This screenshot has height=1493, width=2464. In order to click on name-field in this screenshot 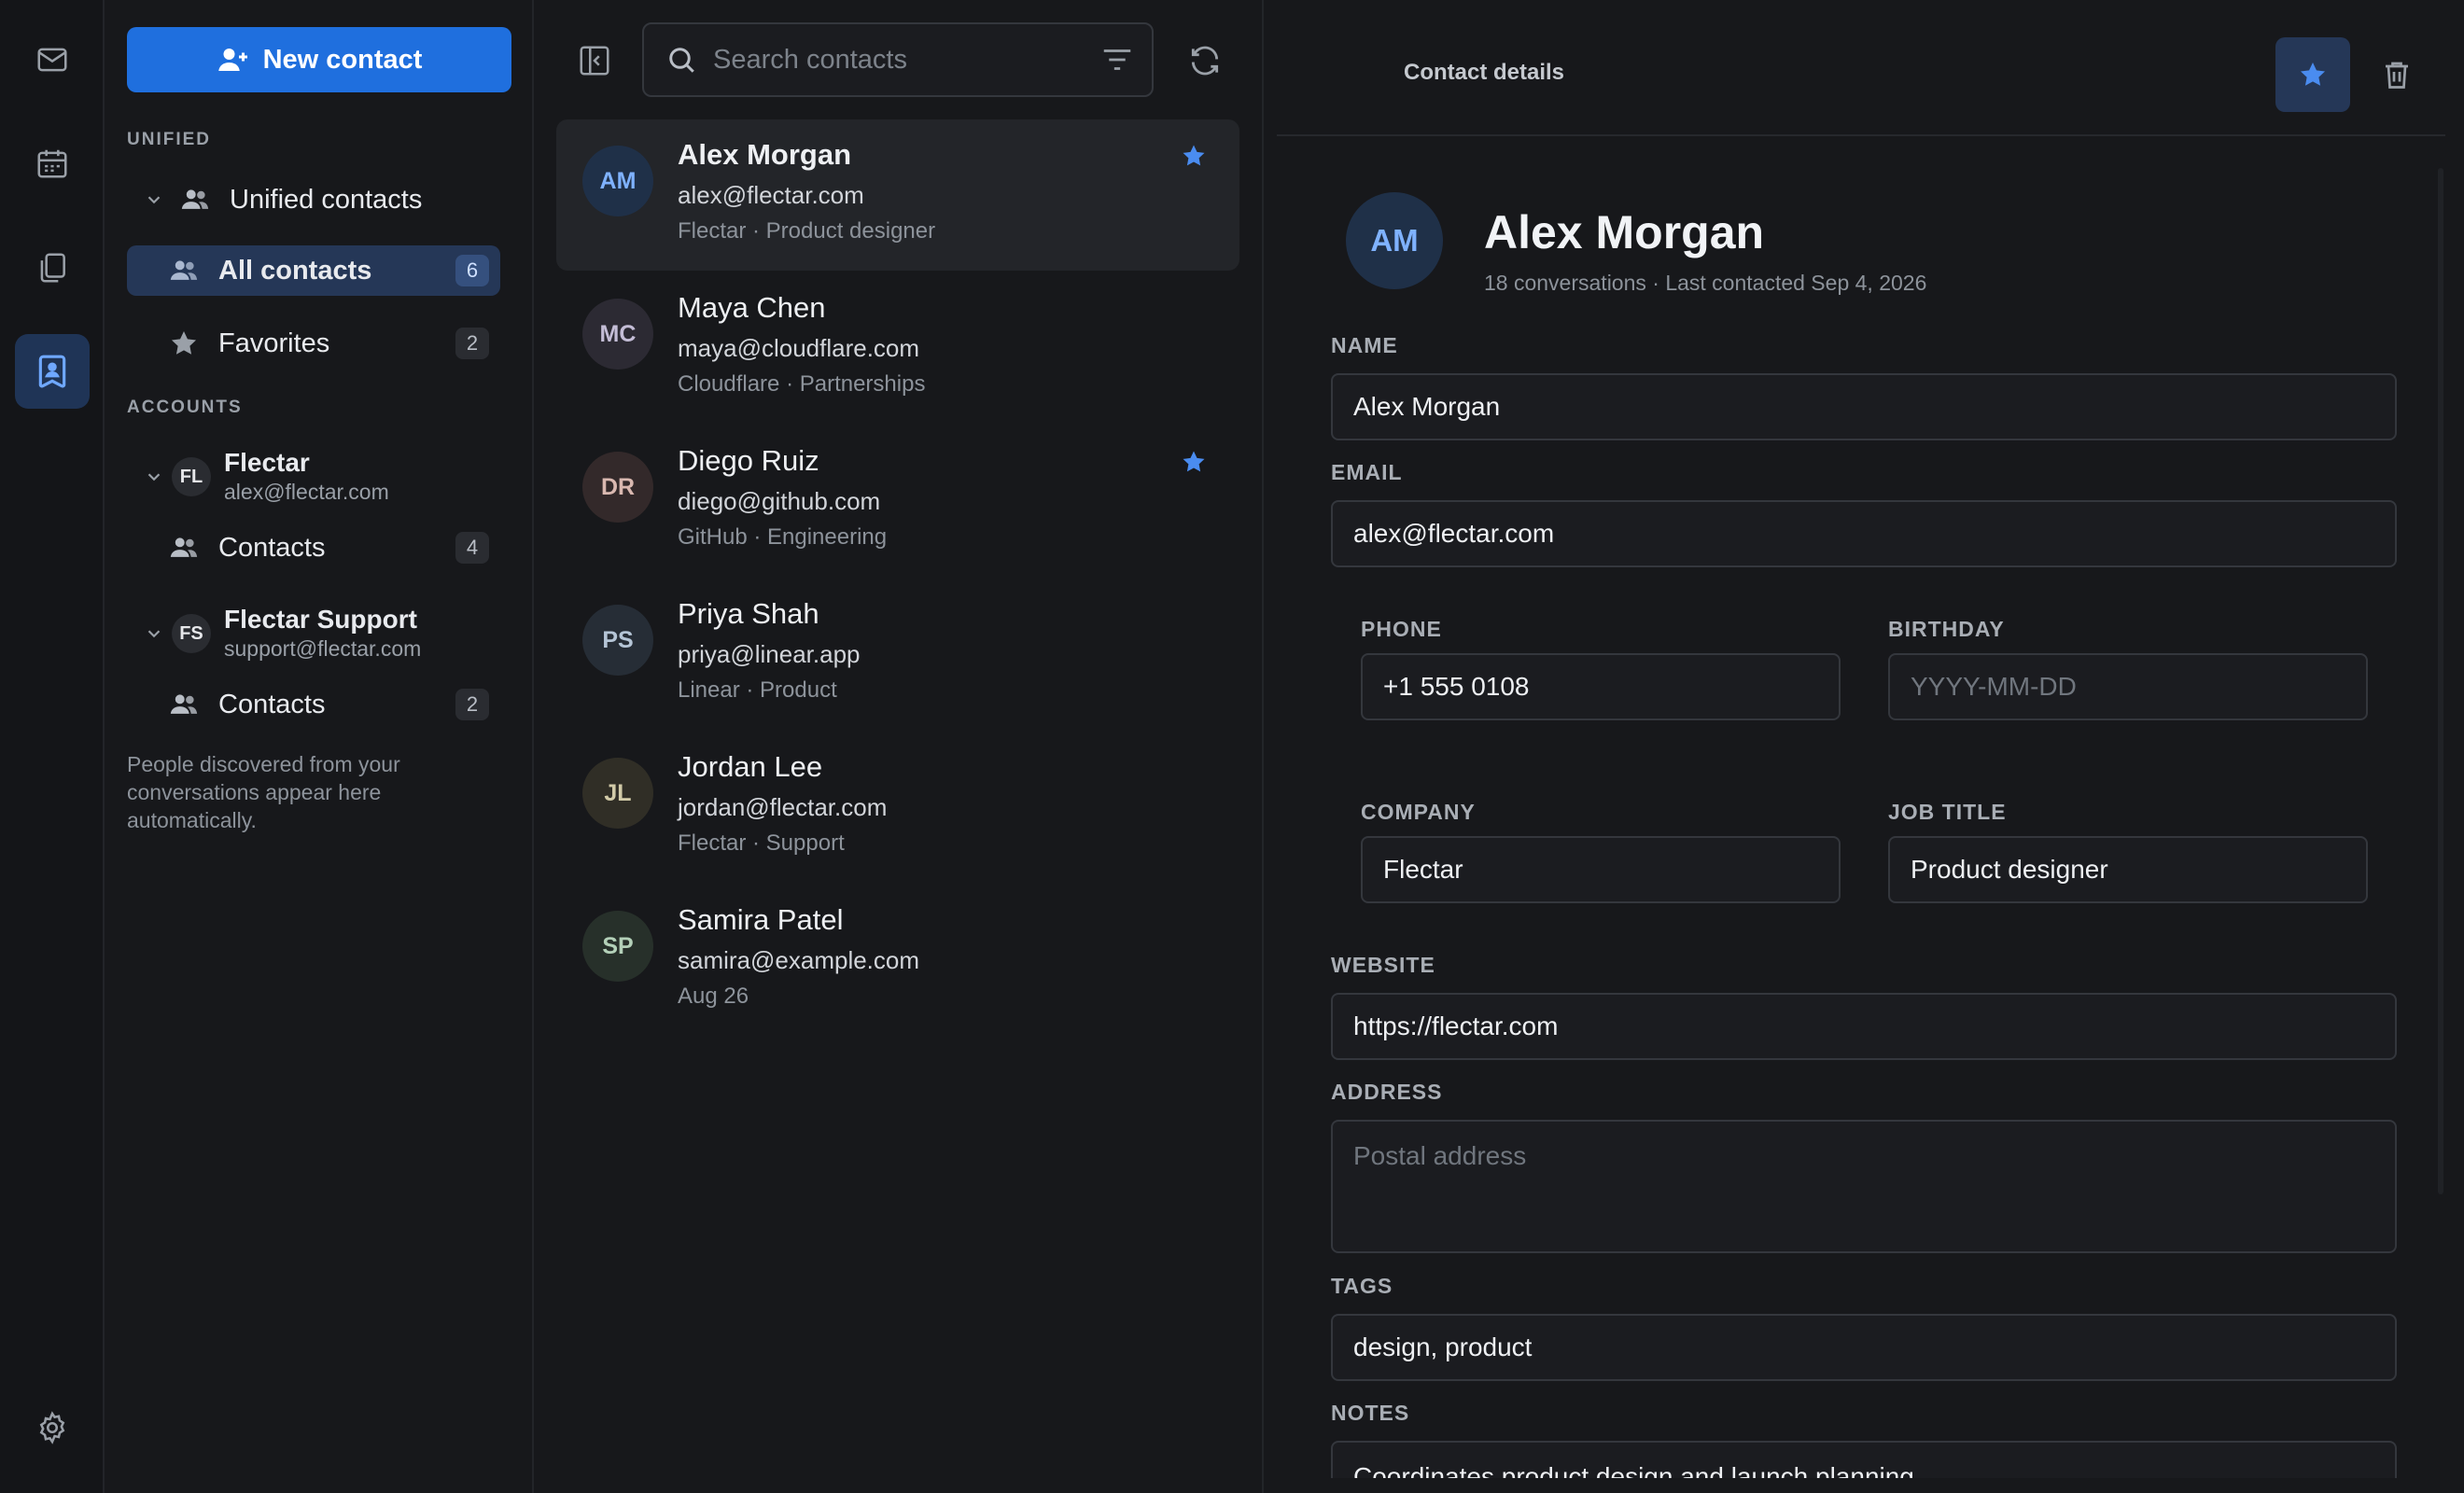, I will do `click(1864, 407)`.